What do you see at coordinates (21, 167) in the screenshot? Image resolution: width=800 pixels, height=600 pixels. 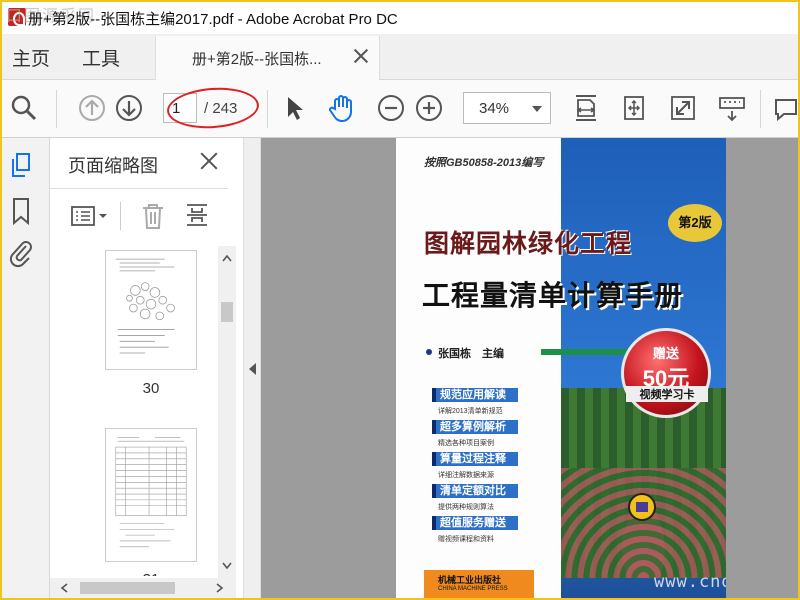 I see `page-thumbnails-icon` at bounding box center [21, 167].